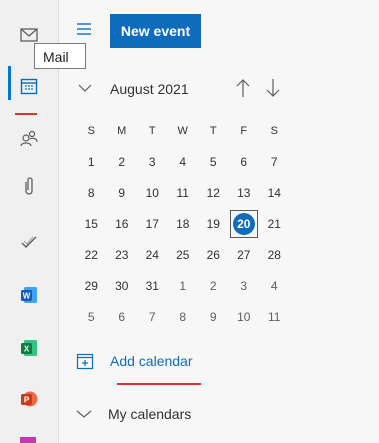 The image size is (379, 443). I want to click on paperclip-icon, so click(29, 186).